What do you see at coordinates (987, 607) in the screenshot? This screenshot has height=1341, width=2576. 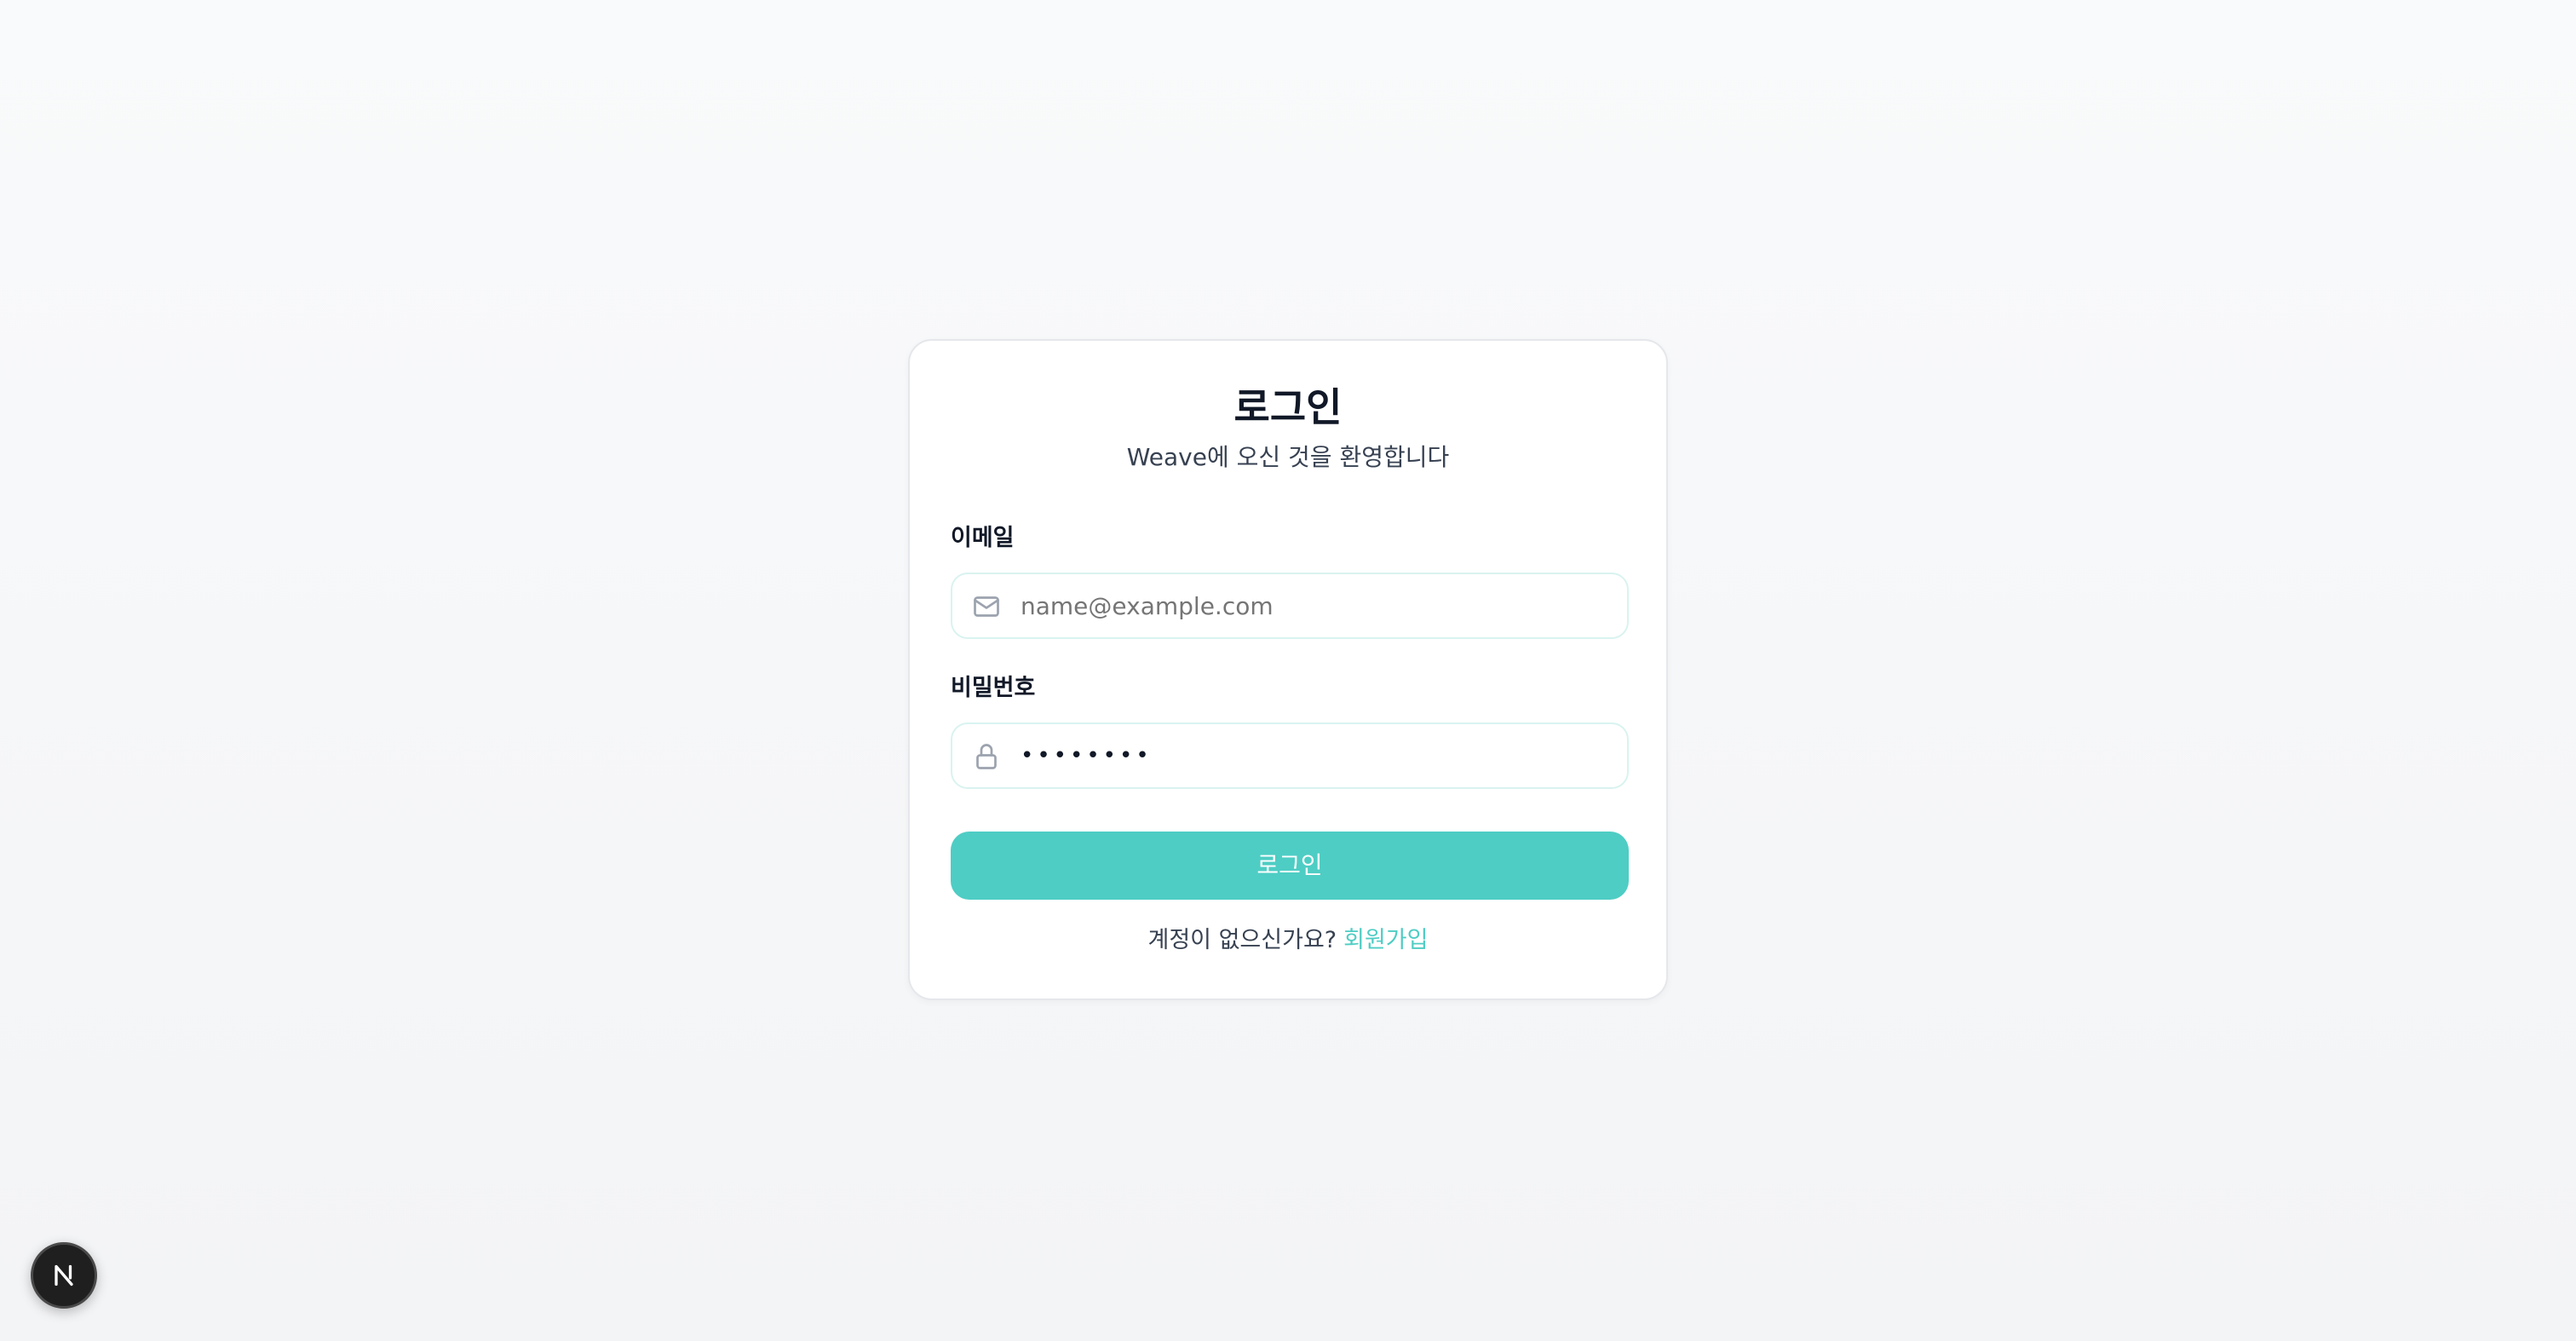 I see `mail-icon` at bounding box center [987, 607].